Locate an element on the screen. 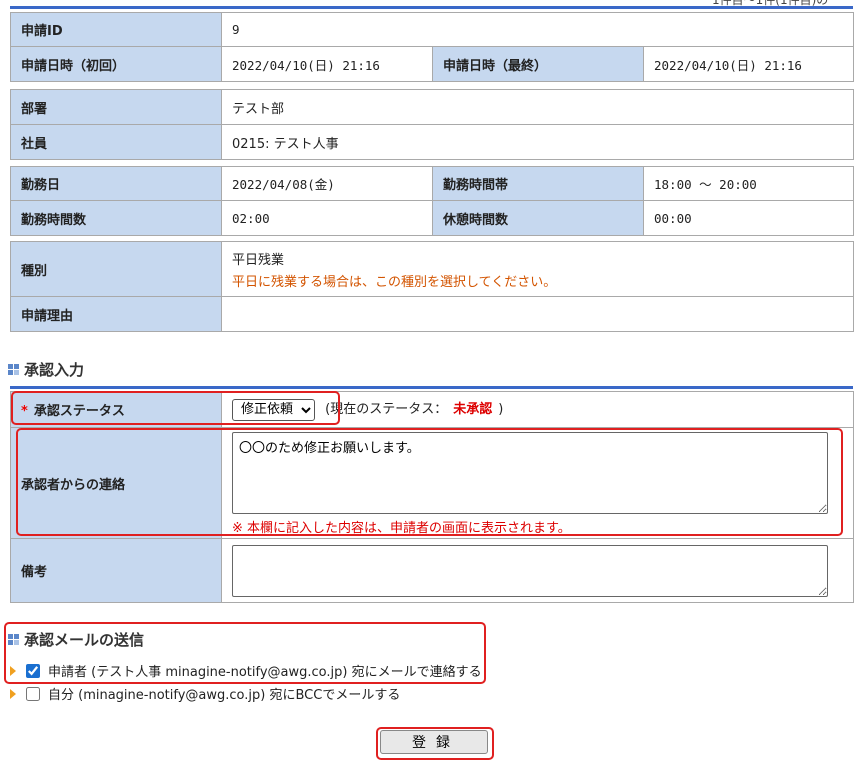  header-divider is located at coordinates (431, 7).